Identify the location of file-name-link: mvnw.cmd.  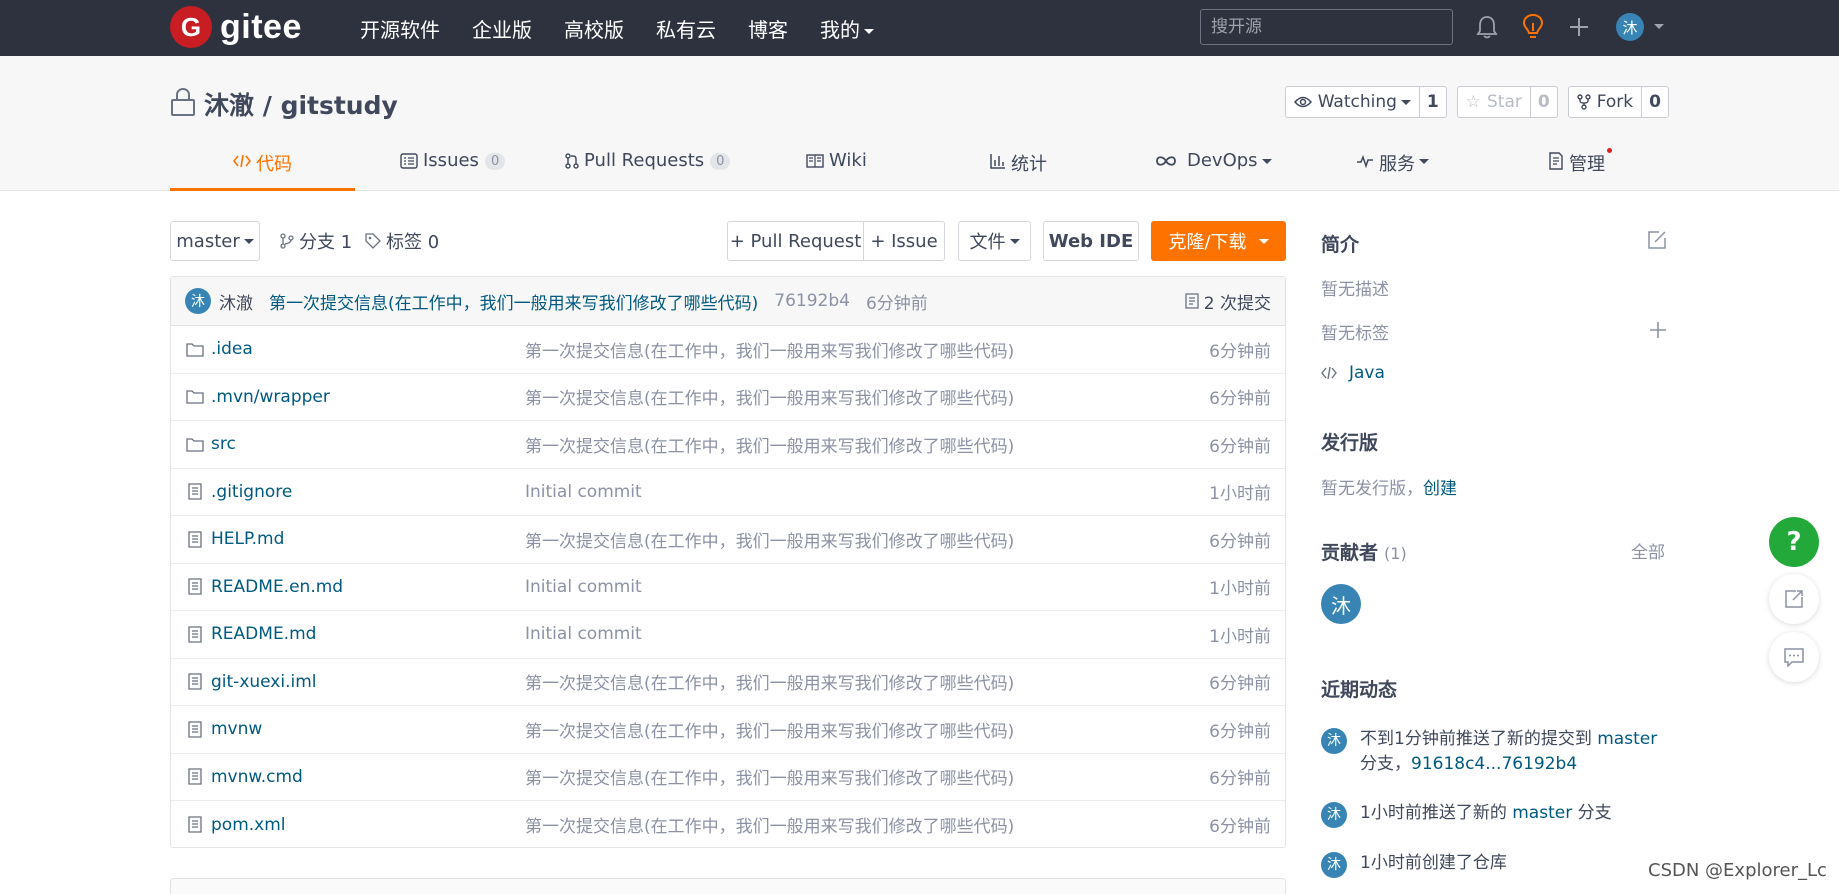
(257, 777).